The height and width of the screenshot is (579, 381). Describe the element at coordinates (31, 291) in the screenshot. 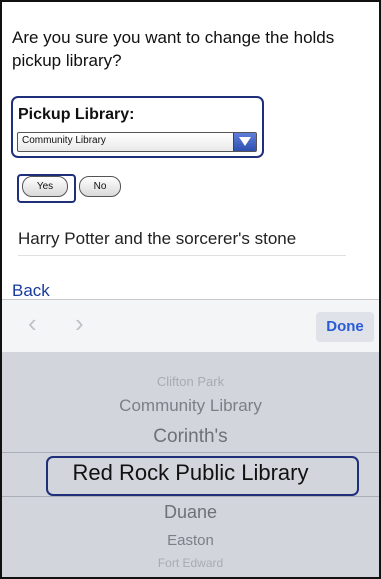

I see `back-link: Back` at that location.